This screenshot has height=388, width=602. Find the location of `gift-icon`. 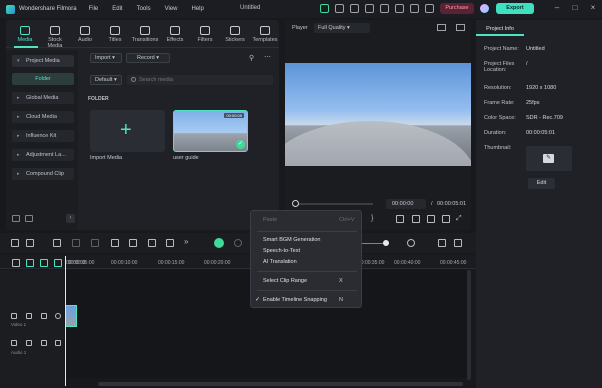

gift-icon is located at coordinates (324, 8).